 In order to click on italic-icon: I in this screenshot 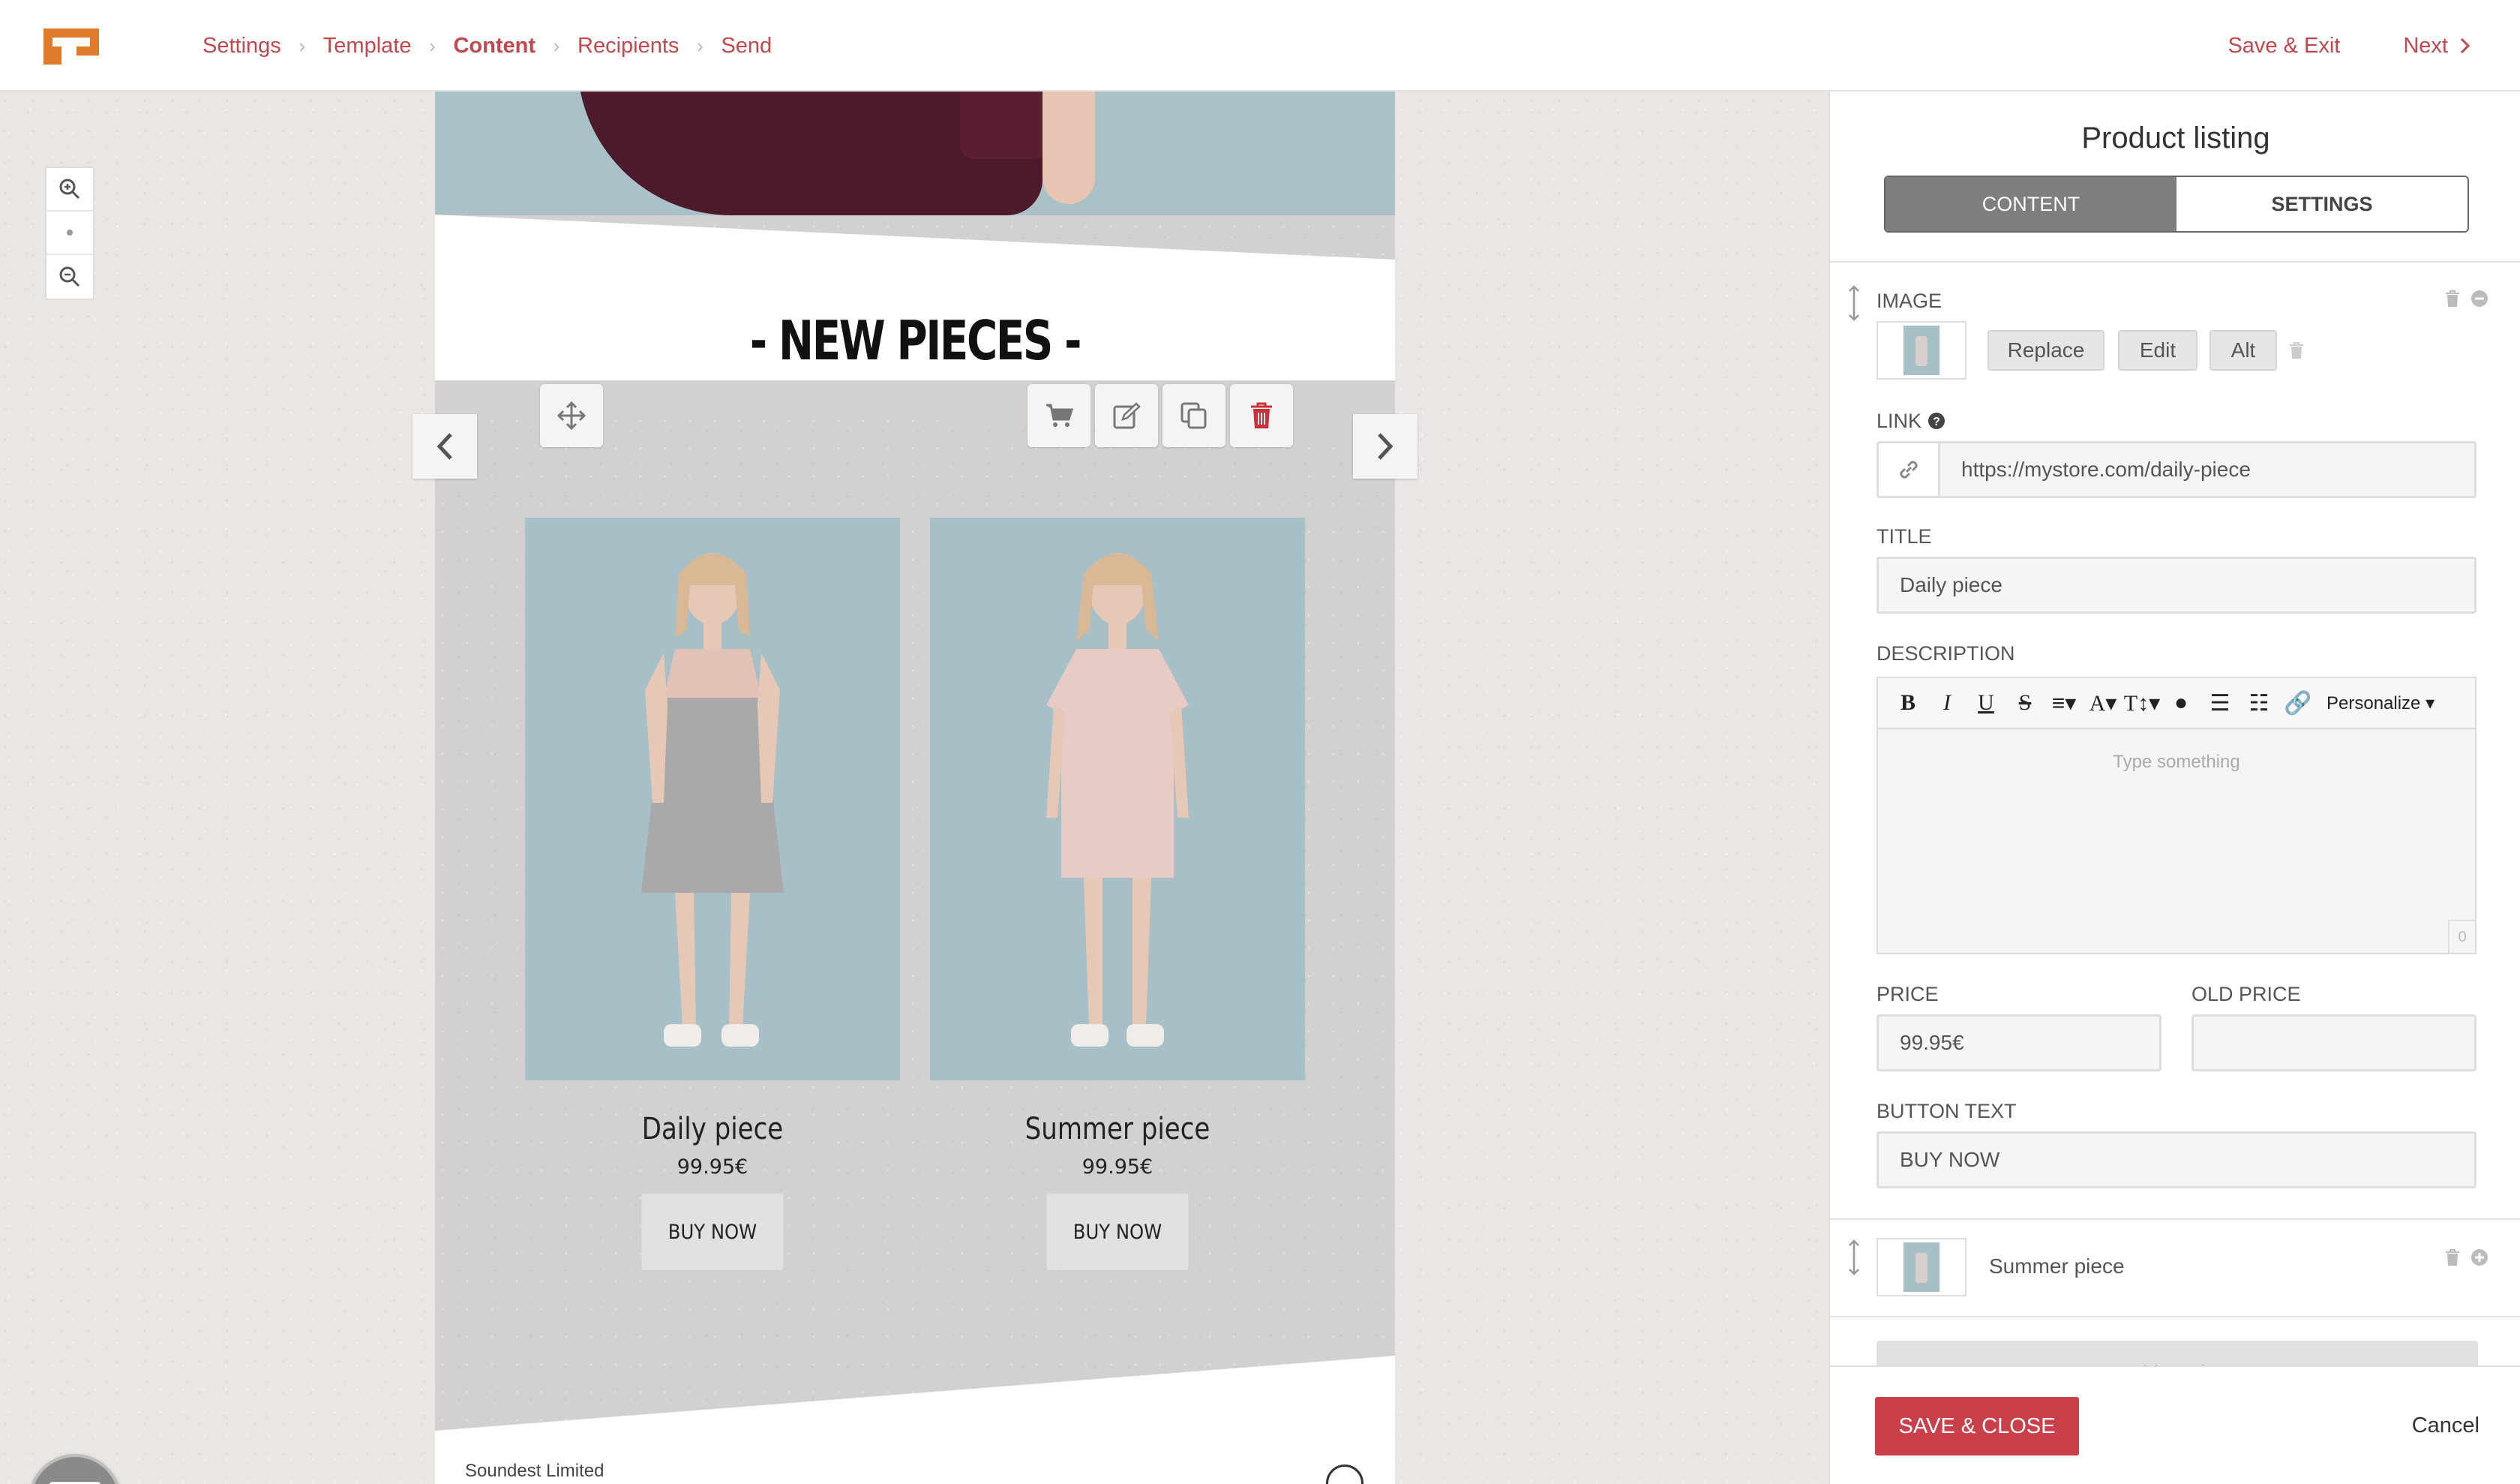, I will do `click(1947, 703)`.